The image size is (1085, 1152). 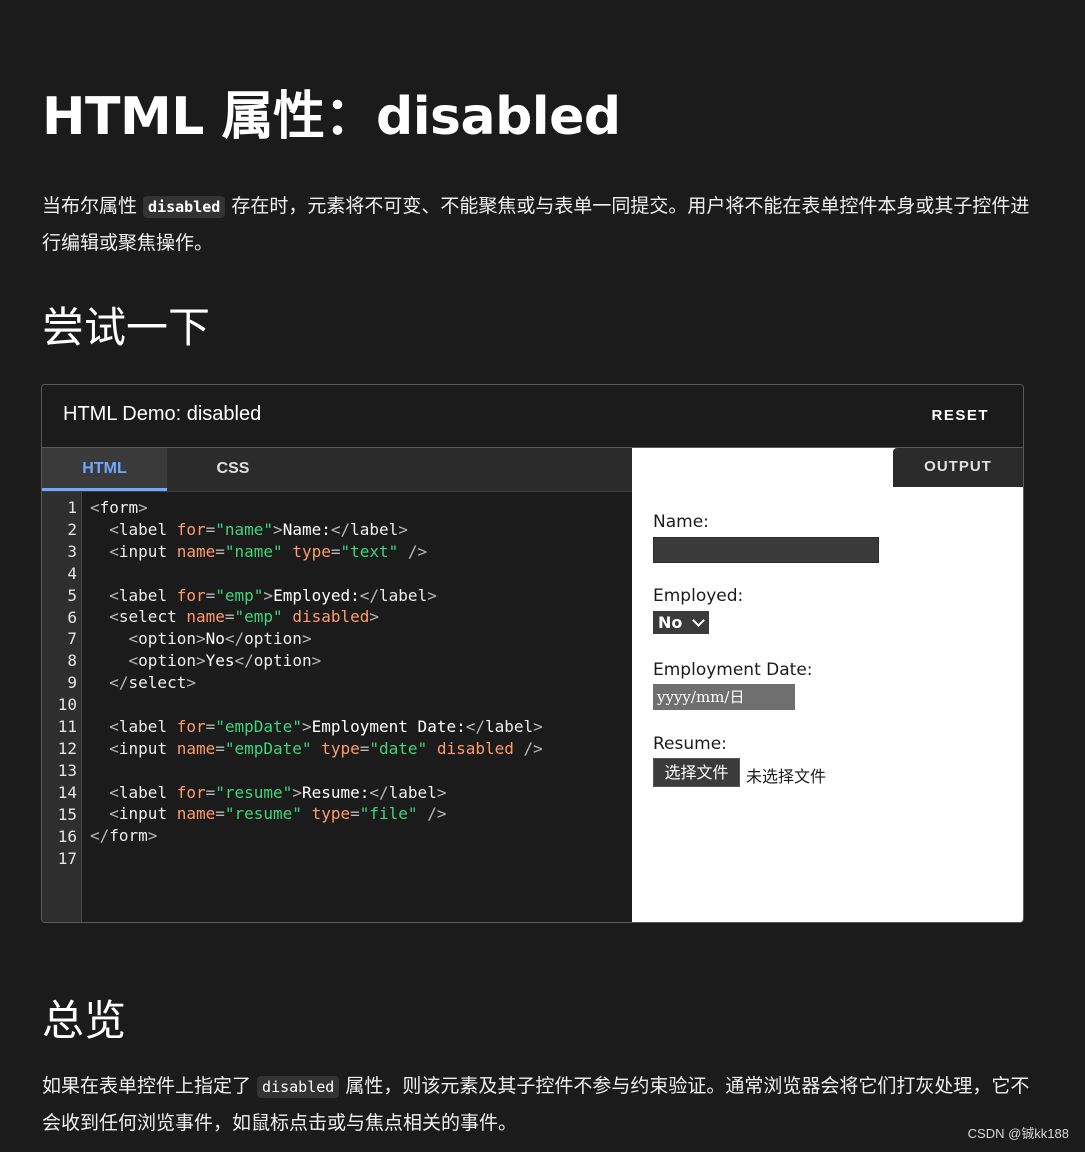 What do you see at coordinates (690, 744) in the screenshot?
I see `resume-label: Resume:` at bounding box center [690, 744].